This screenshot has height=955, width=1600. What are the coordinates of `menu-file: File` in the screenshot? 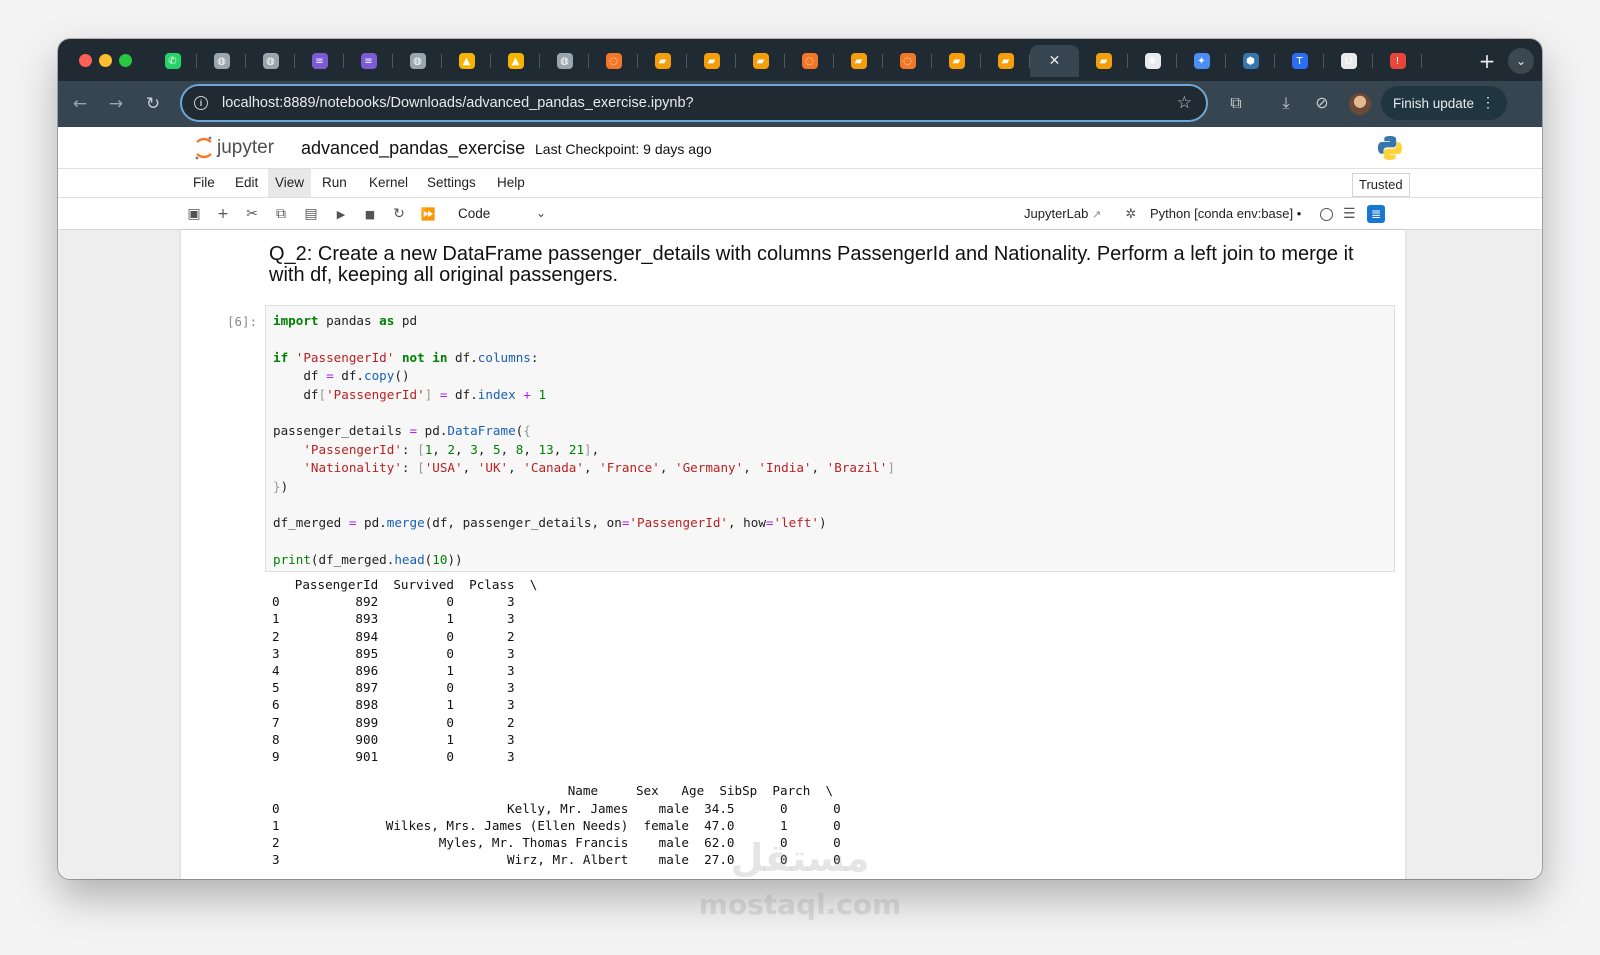 It's located at (204, 183).